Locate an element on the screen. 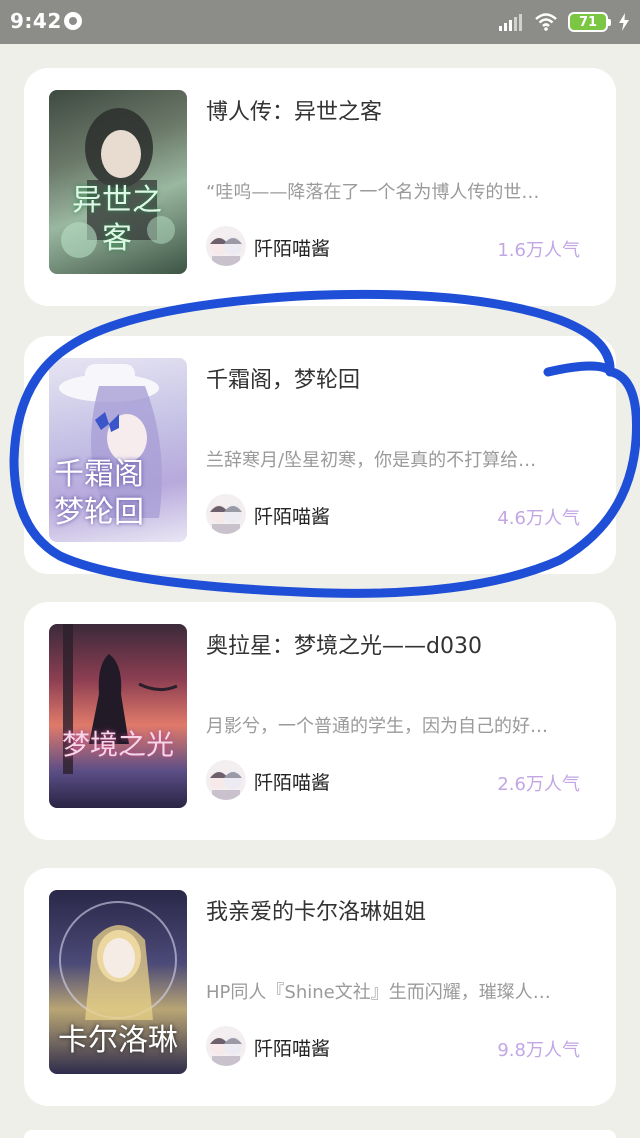 The width and height of the screenshot is (640, 1138). popularity-count: 1.6万人气 is located at coordinates (538, 250).